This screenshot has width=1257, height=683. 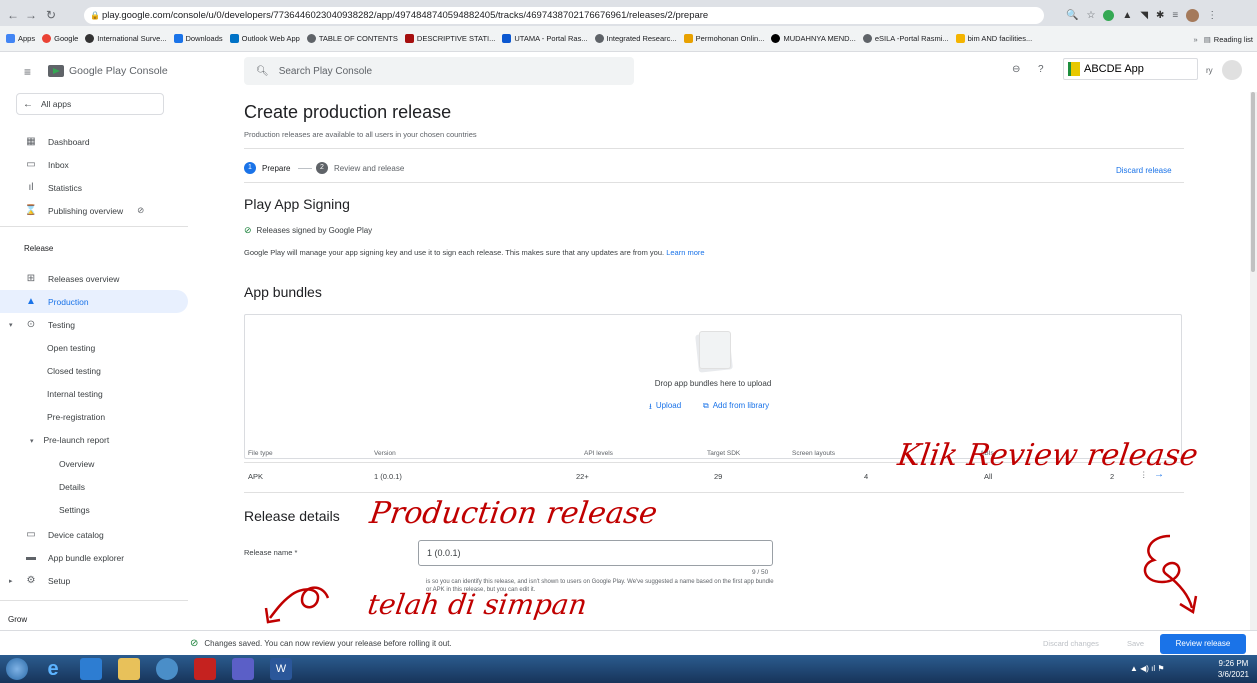 What do you see at coordinates (1016, 69) in the screenshot?
I see `link-icon: ⊖` at bounding box center [1016, 69].